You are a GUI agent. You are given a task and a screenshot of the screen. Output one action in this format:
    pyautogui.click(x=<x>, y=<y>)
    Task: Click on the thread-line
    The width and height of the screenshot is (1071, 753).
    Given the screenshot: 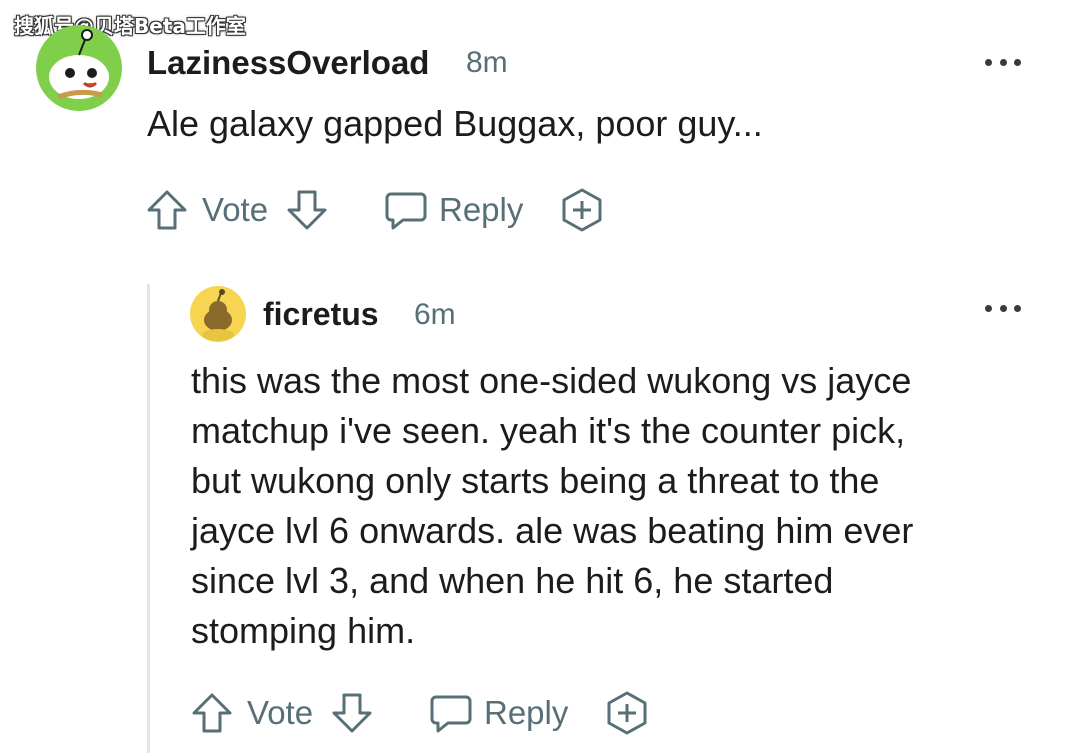 What is the action you would take?
    pyautogui.click(x=148, y=518)
    